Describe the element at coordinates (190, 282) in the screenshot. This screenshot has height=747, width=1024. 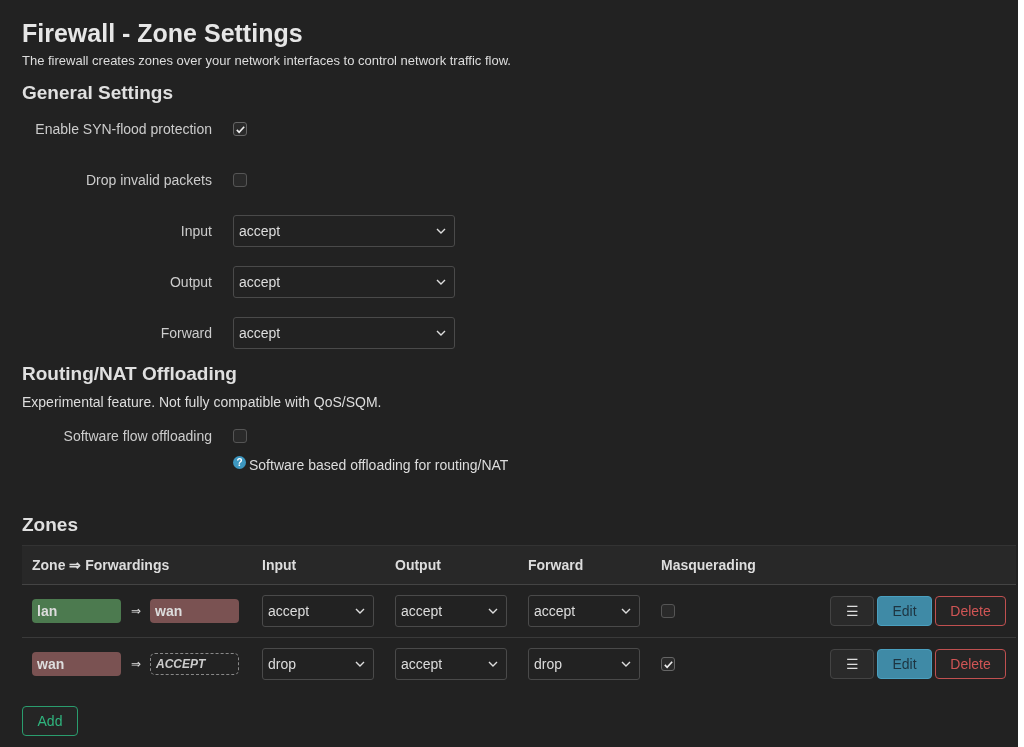
I see `field-label: Output` at that location.